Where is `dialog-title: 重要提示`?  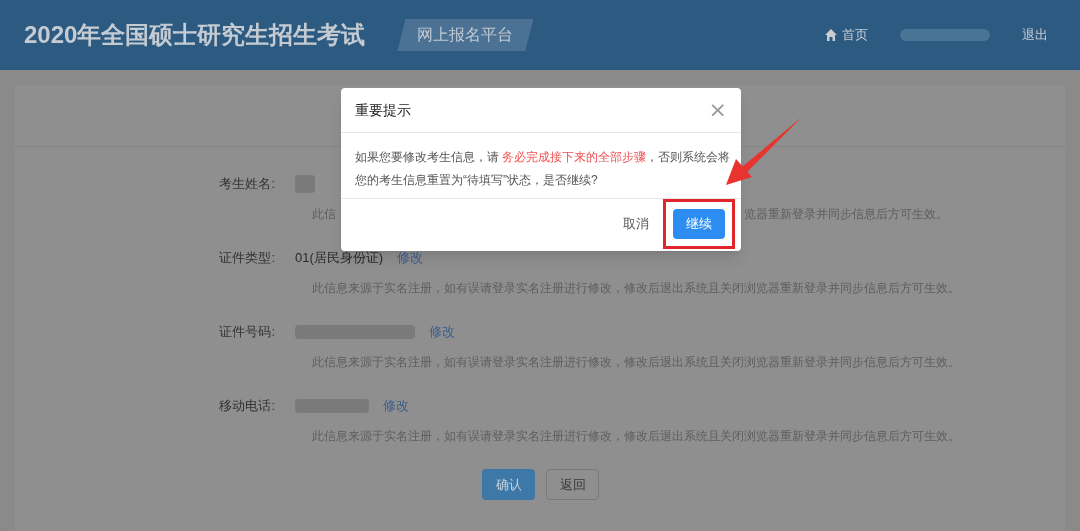
dialog-title: 重要提示 is located at coordinates (383, 110).